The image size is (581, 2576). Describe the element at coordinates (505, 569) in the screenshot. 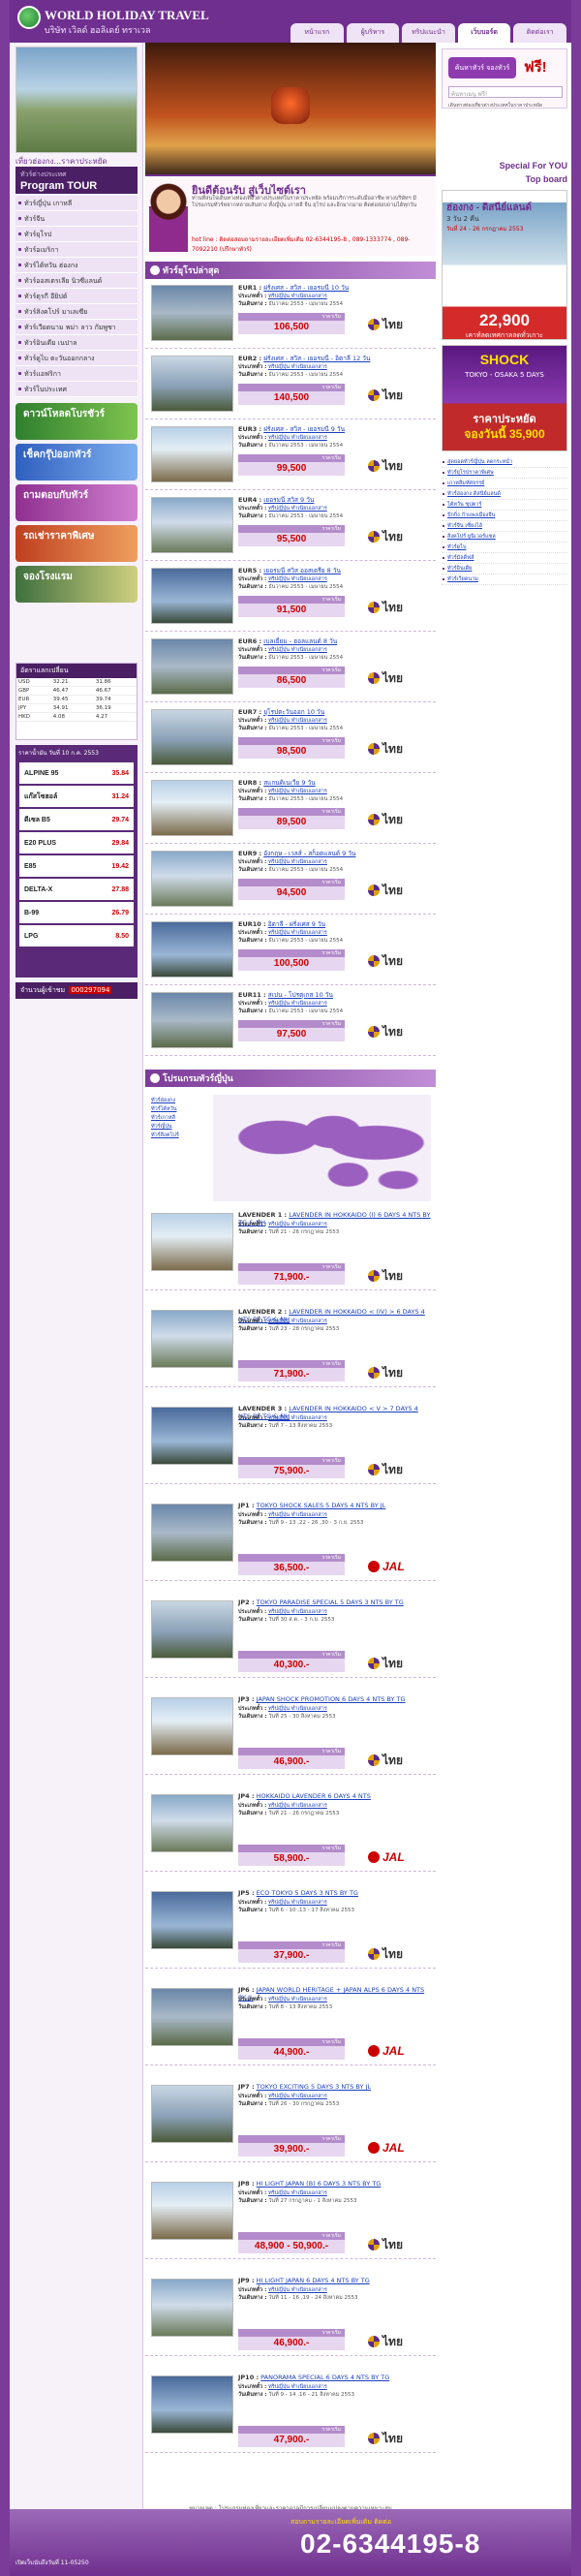

I see `right-link: ทัวร์อินเดีย` at that location.